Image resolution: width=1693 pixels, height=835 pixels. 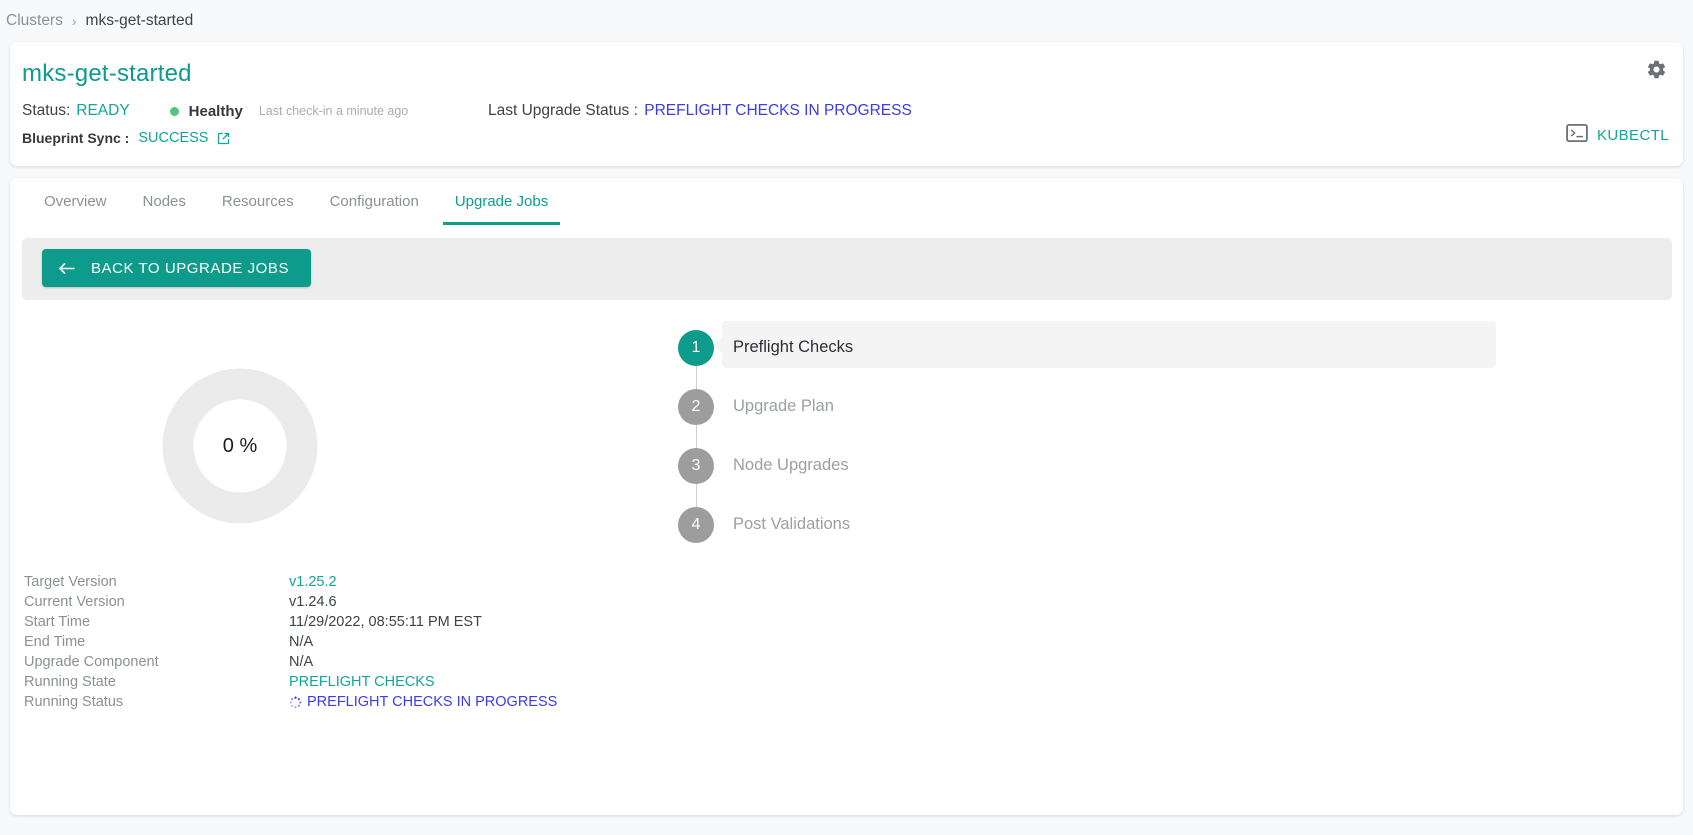 I want to click on spinner-icon, so click(x=295, y=702).